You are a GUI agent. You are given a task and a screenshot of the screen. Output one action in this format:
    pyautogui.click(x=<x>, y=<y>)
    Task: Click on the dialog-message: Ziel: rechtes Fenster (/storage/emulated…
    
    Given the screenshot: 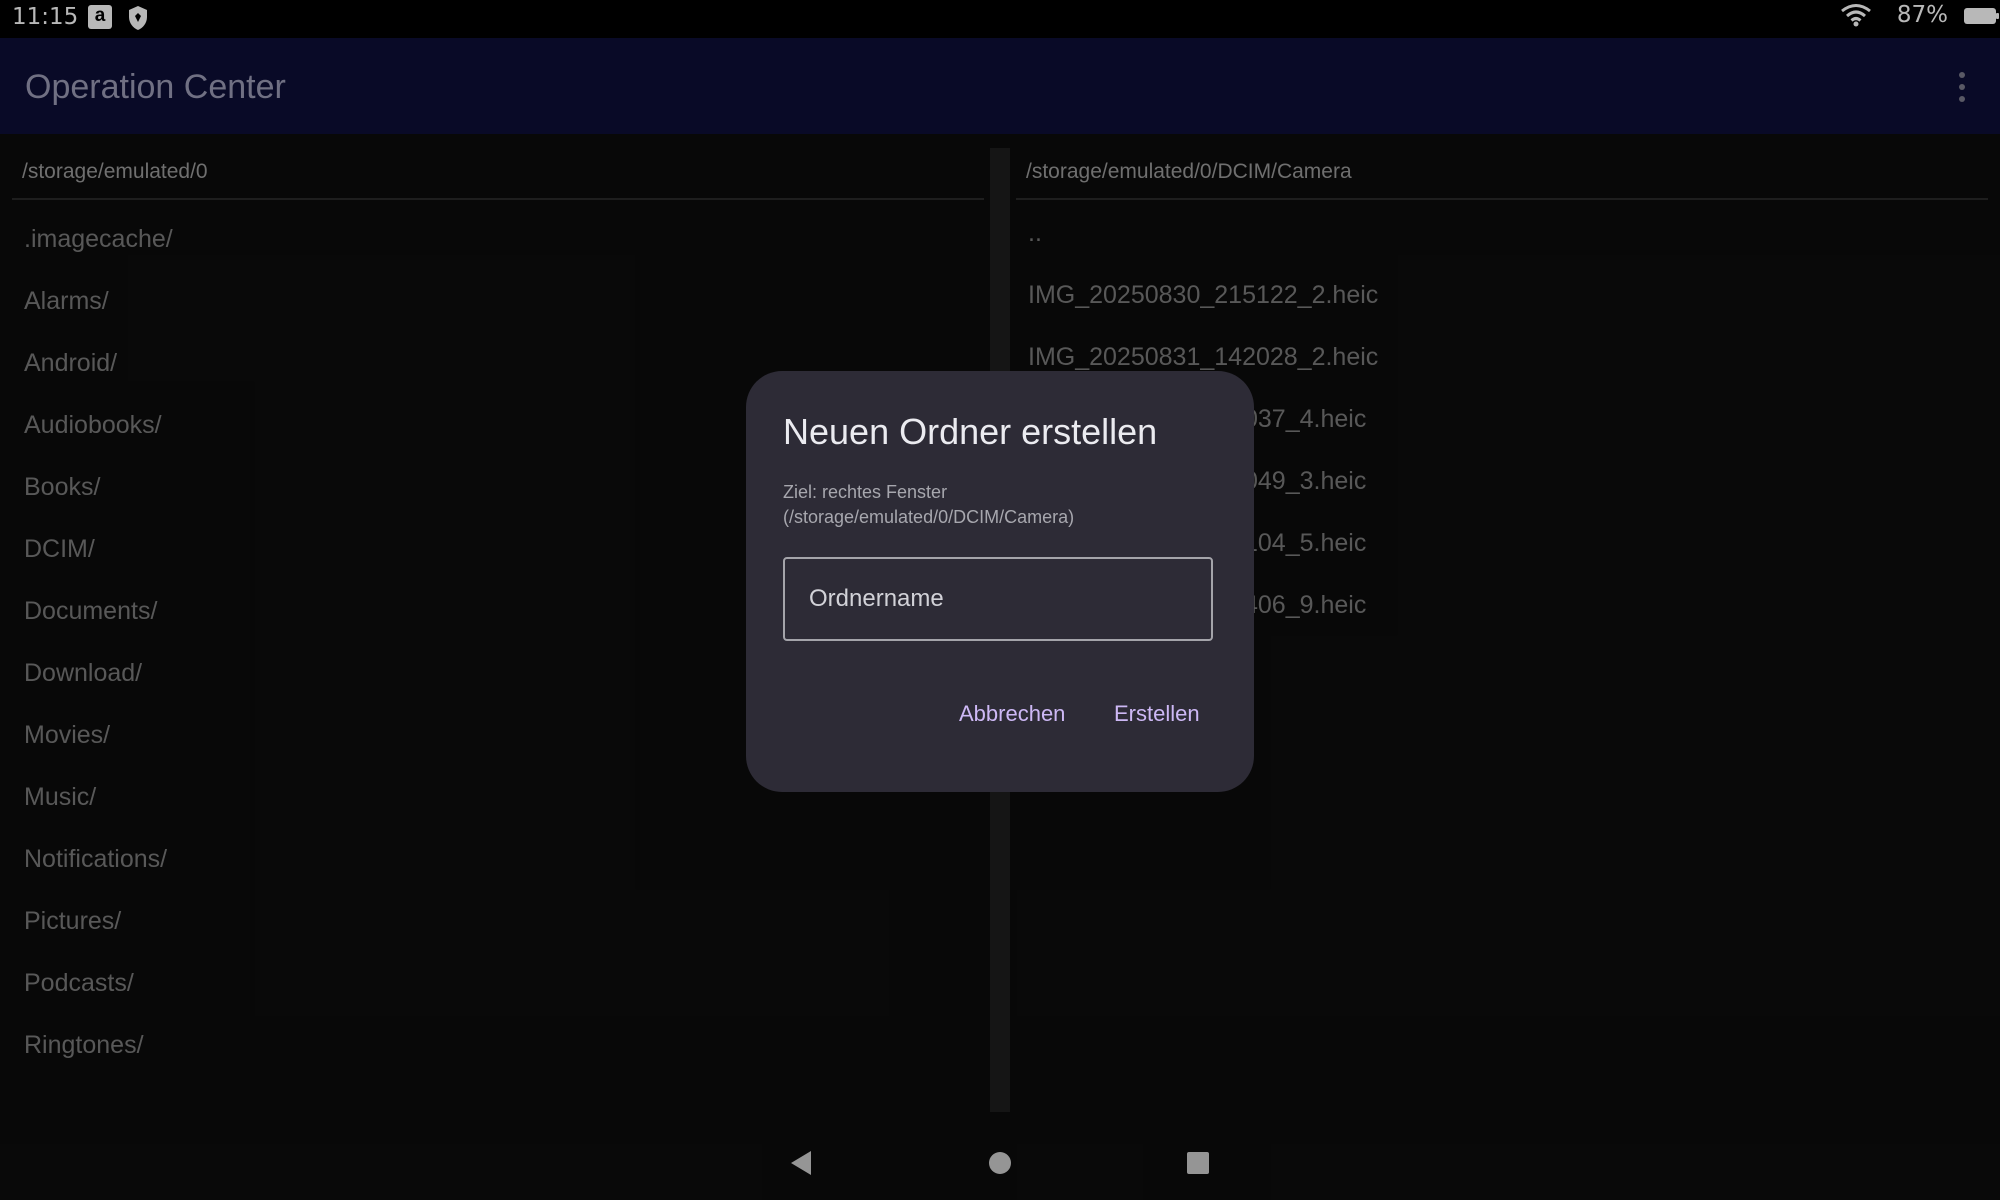 What is the action you would take?
    pyautogui.click(x=1003, y=505)
    